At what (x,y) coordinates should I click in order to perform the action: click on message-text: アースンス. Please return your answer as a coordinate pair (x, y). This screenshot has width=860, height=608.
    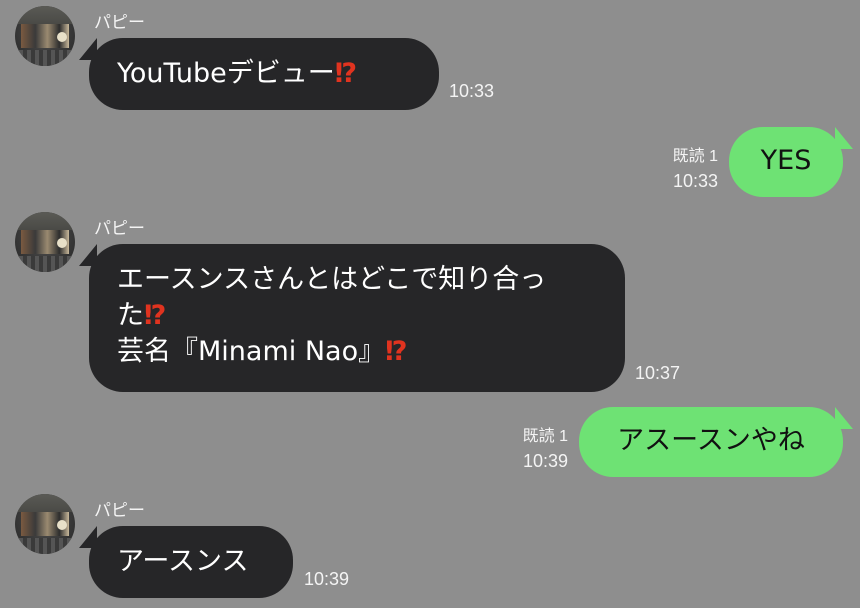
    Looking at the image, I should click on (183, 561).